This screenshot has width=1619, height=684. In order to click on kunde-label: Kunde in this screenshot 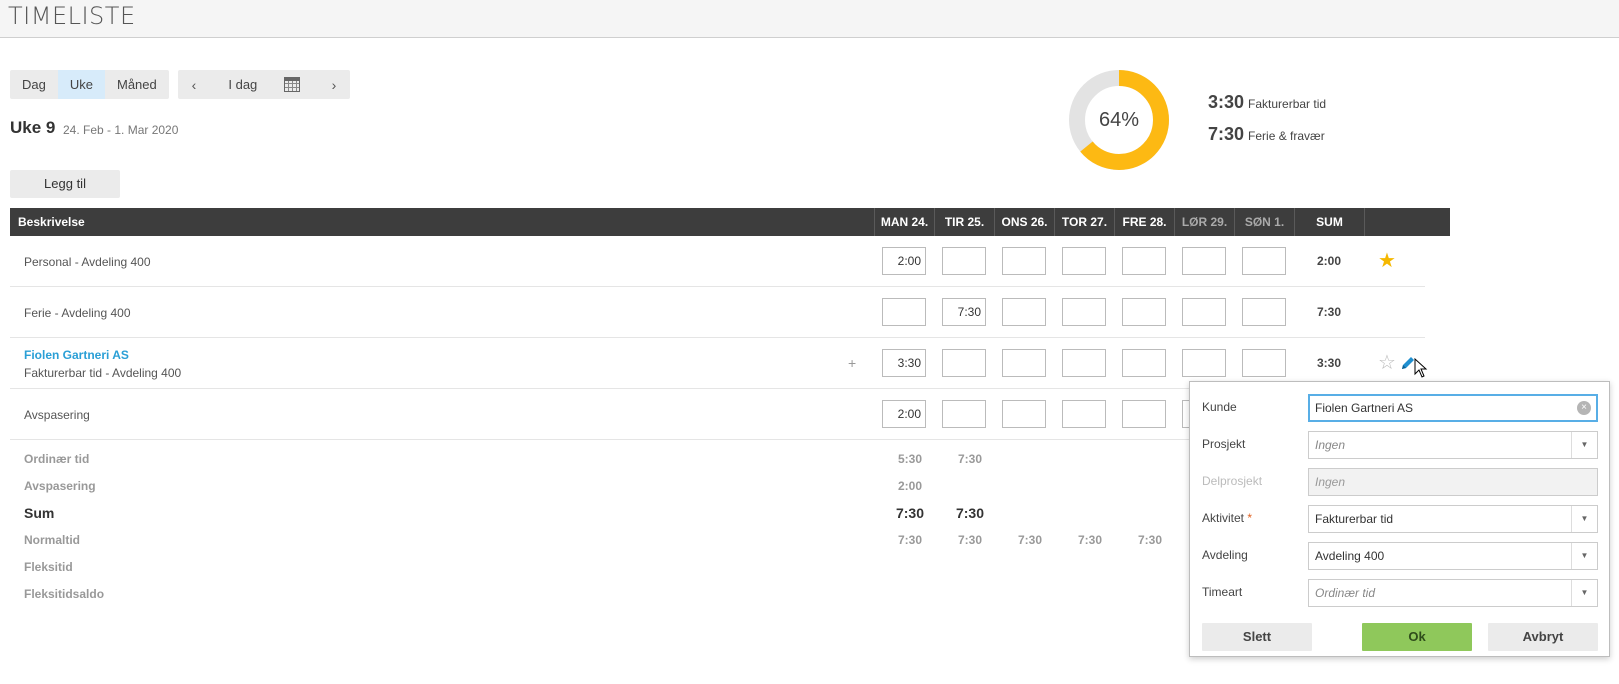, I will do `click(1219, 407)`.